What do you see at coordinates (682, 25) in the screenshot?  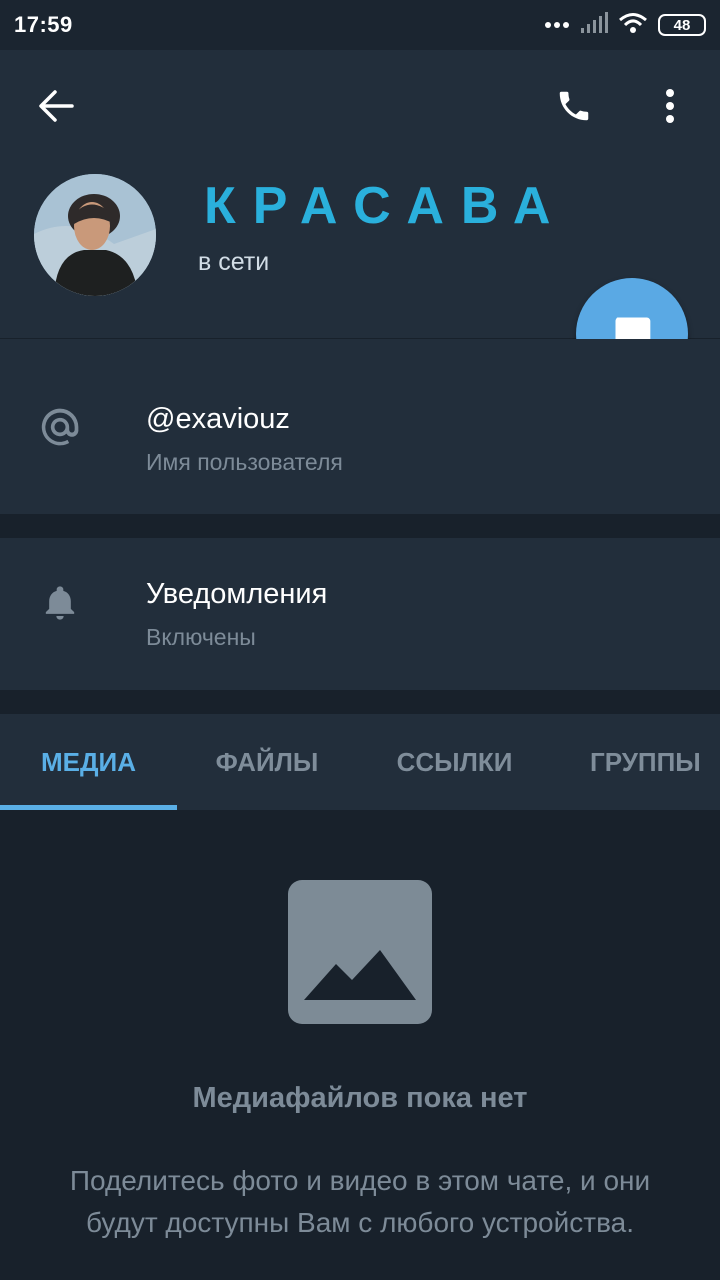 I see `battery-indicator: 48` at bounding box center [682, 25].